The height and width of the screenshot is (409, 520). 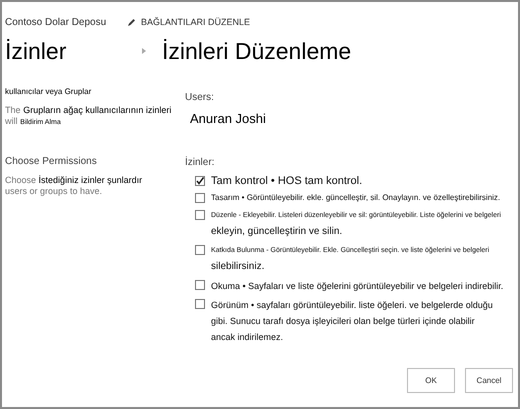 What do you see at coordinates (188, 23) in the screenshot?
I see `edit-links-link: BAĞLANTILARI DÜZENLE` at bounding box center [188, 23].